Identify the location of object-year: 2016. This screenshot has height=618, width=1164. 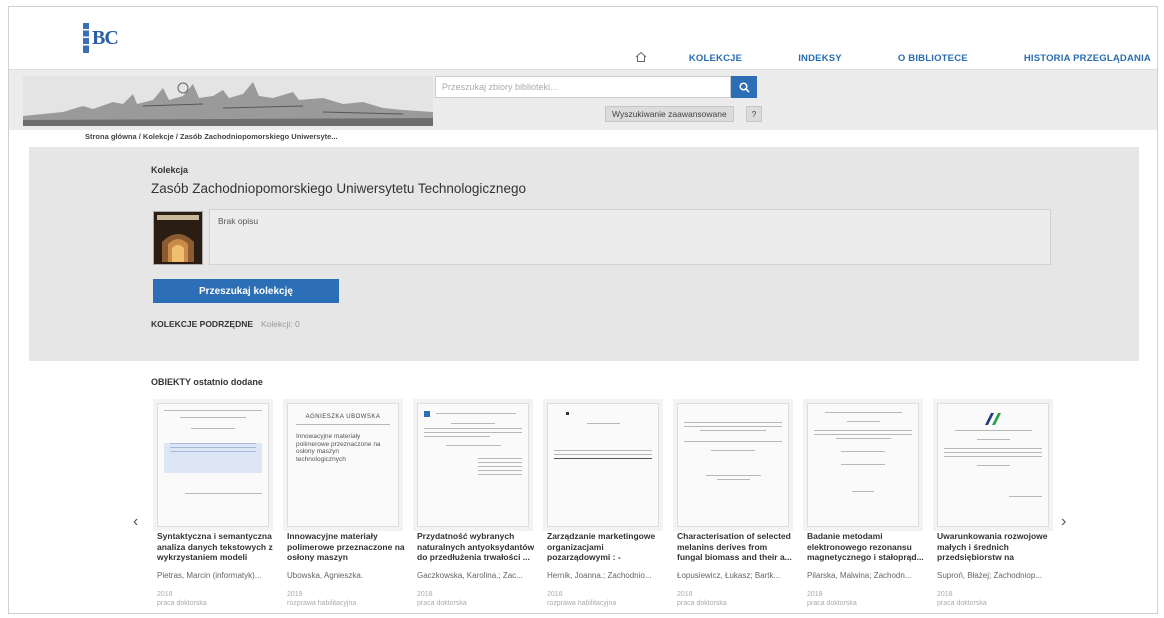
(555, 594).